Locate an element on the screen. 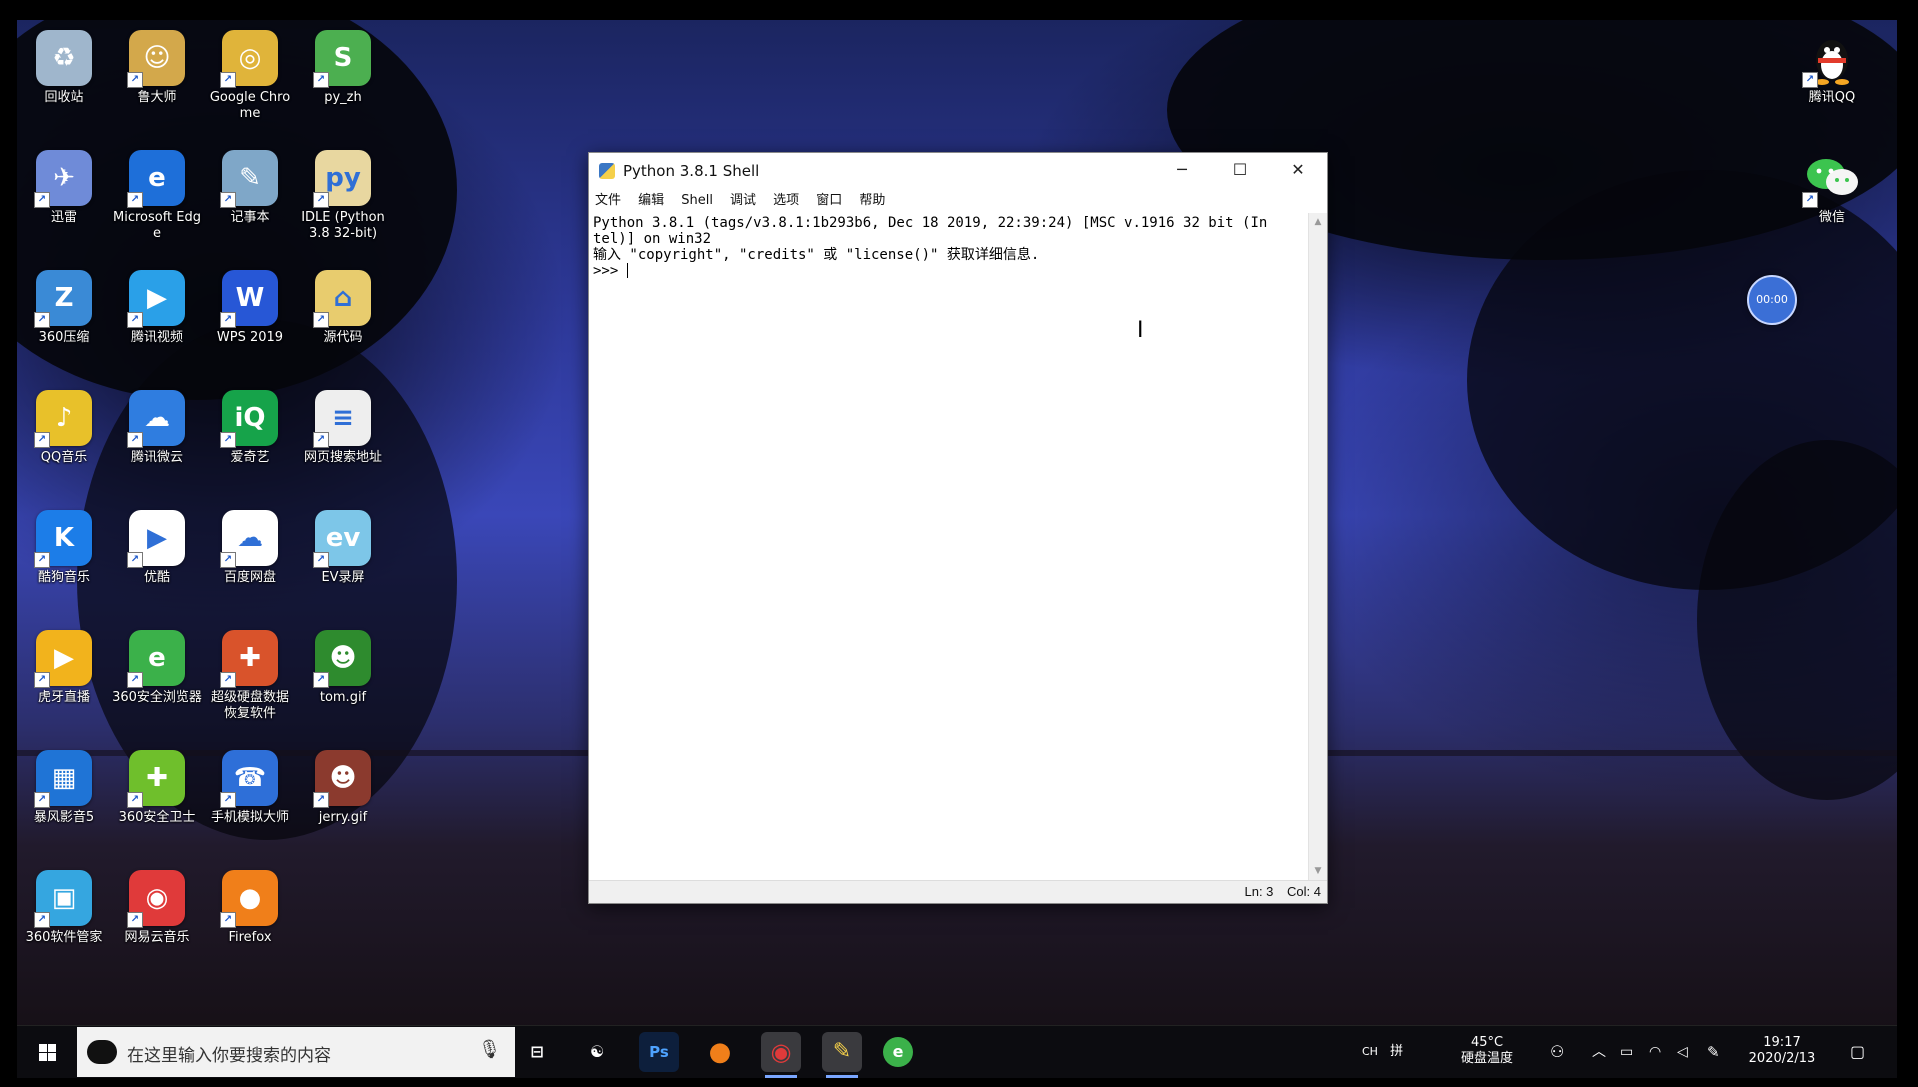 This screenshot has width=1918, height=1087. taskbar-app-1: ☯ is located at coordinates (597, 1052).